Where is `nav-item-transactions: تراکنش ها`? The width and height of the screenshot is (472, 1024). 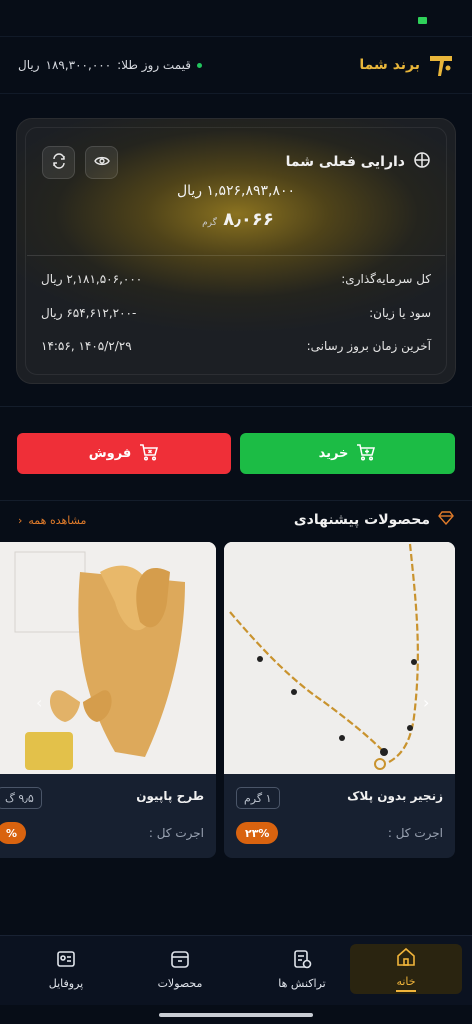 nav-item-transactions: تراکنش ها is located at coordinates (302, 969).